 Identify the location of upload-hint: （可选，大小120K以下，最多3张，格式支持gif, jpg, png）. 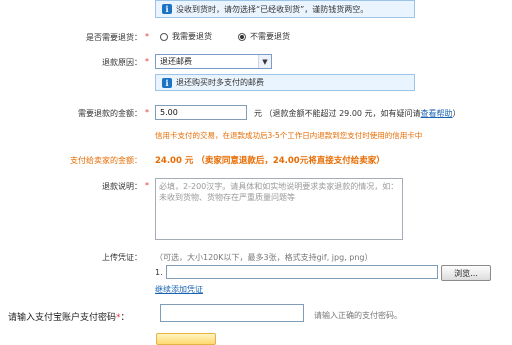
(264, 257).